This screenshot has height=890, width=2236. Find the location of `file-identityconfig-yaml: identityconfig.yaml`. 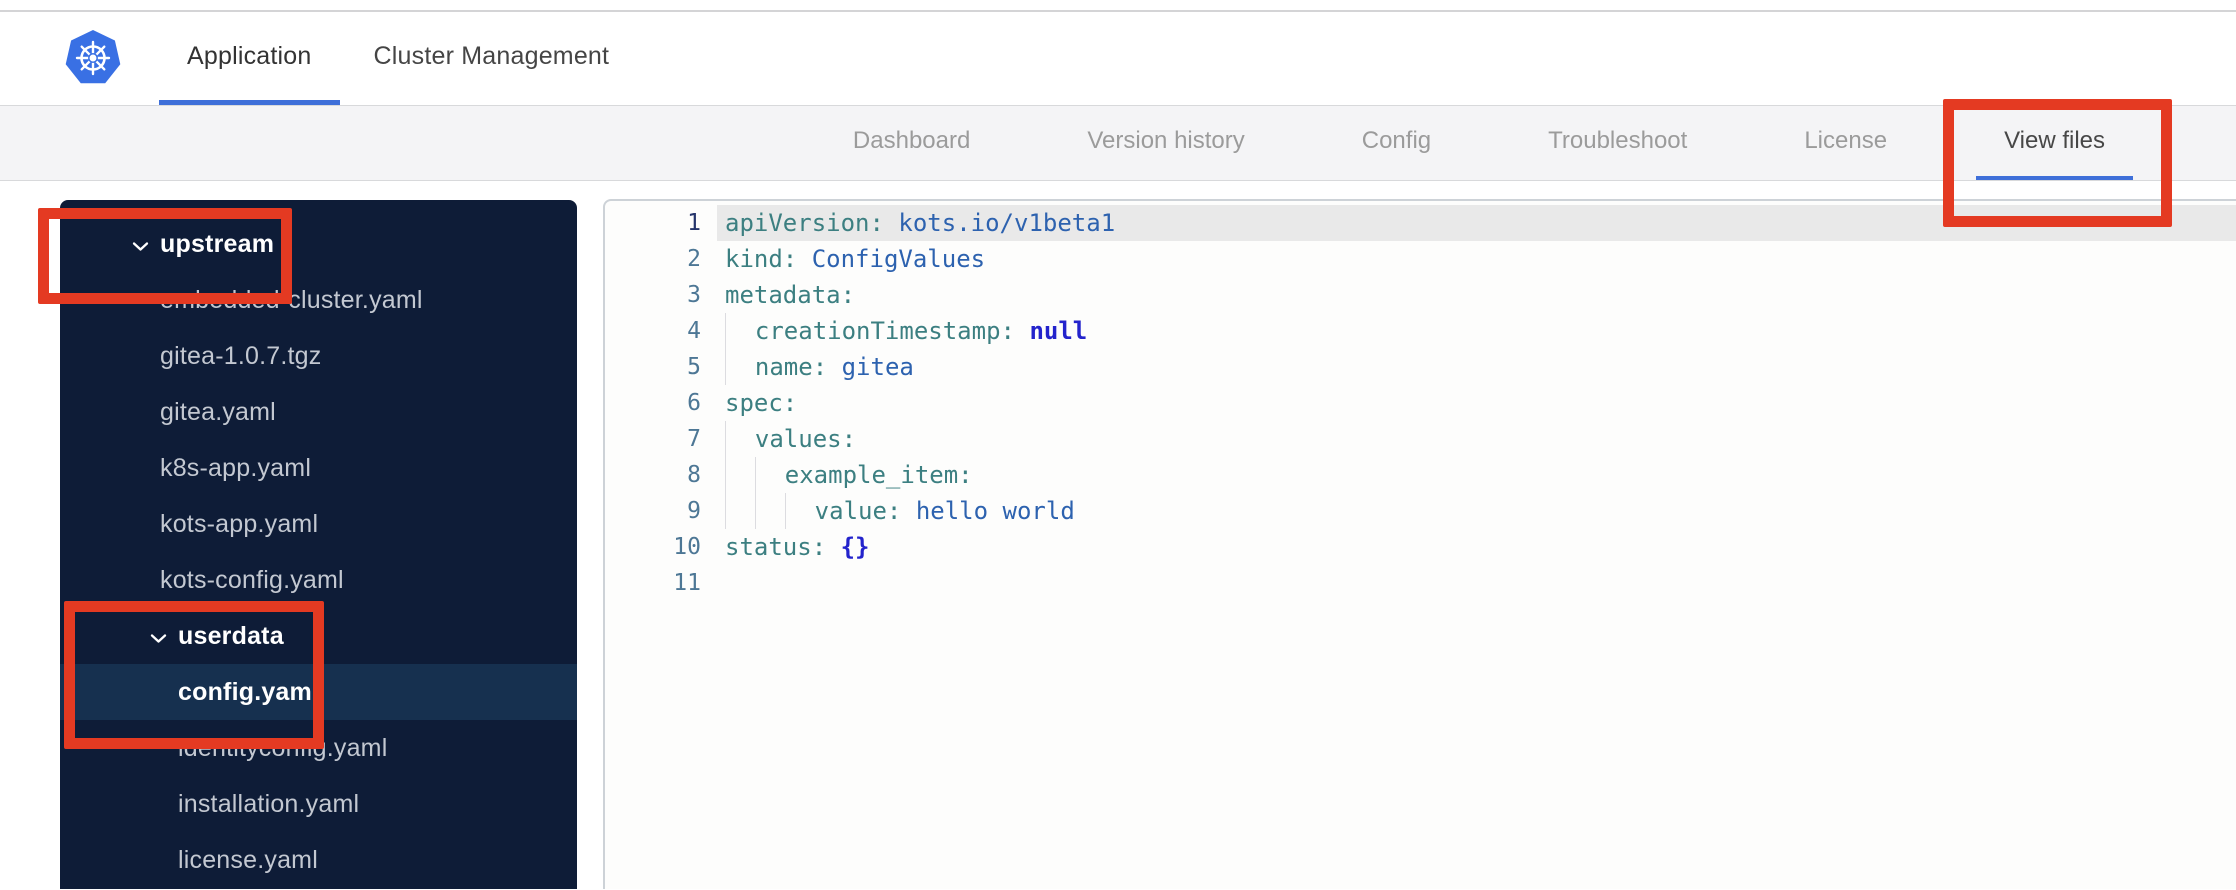

file-identityconfig-yaml: identityconfig.yaml is located at coordinates (318, 748).